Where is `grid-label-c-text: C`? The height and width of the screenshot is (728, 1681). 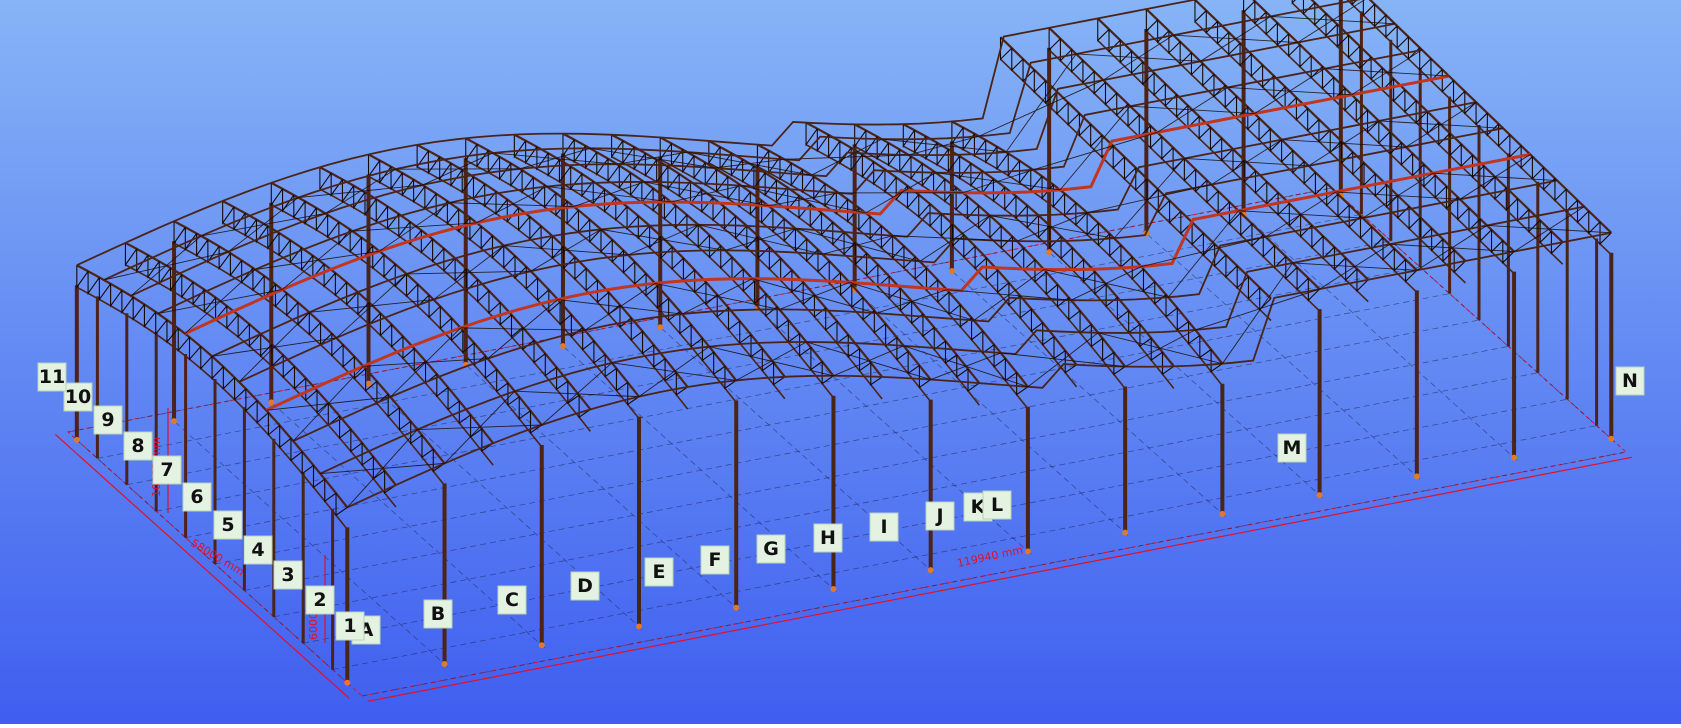
grid-label-c-text: C is located at coordinates (512, 600).